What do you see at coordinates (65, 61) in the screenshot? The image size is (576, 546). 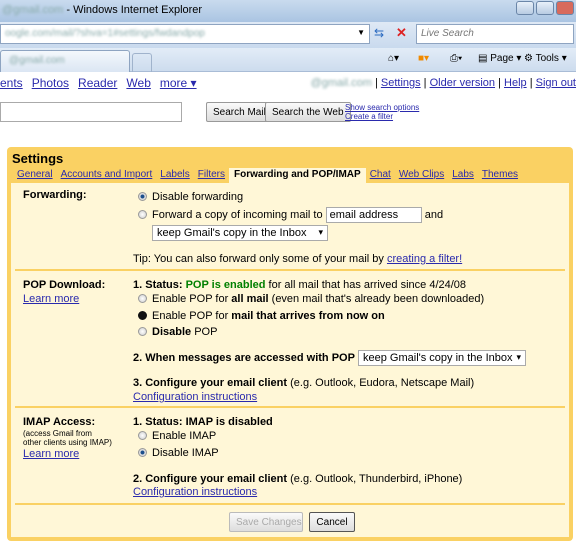 I see `browser-tab: @gmail.com` at bounding box center [65, 61].